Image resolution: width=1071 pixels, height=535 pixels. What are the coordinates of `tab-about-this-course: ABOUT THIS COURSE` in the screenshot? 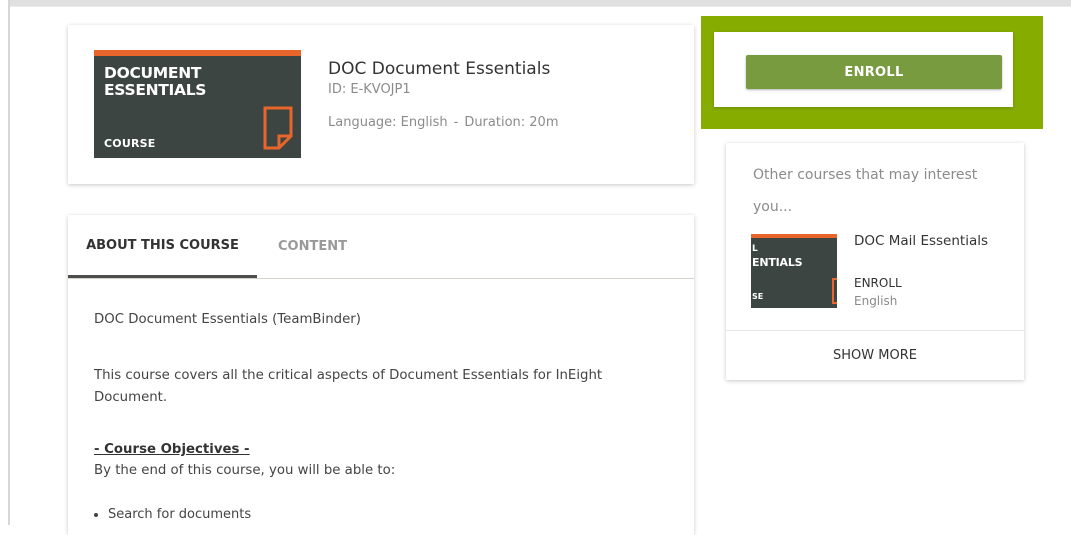 It's located at (162, 246).